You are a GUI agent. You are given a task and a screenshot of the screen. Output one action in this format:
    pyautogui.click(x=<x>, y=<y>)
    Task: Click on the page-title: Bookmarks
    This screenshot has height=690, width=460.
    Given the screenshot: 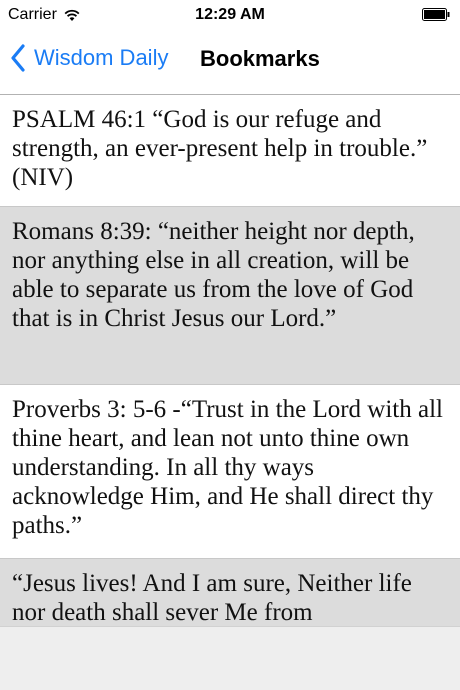 What is the action you would take?
    pyautogui.click(x=260, y=58)
    